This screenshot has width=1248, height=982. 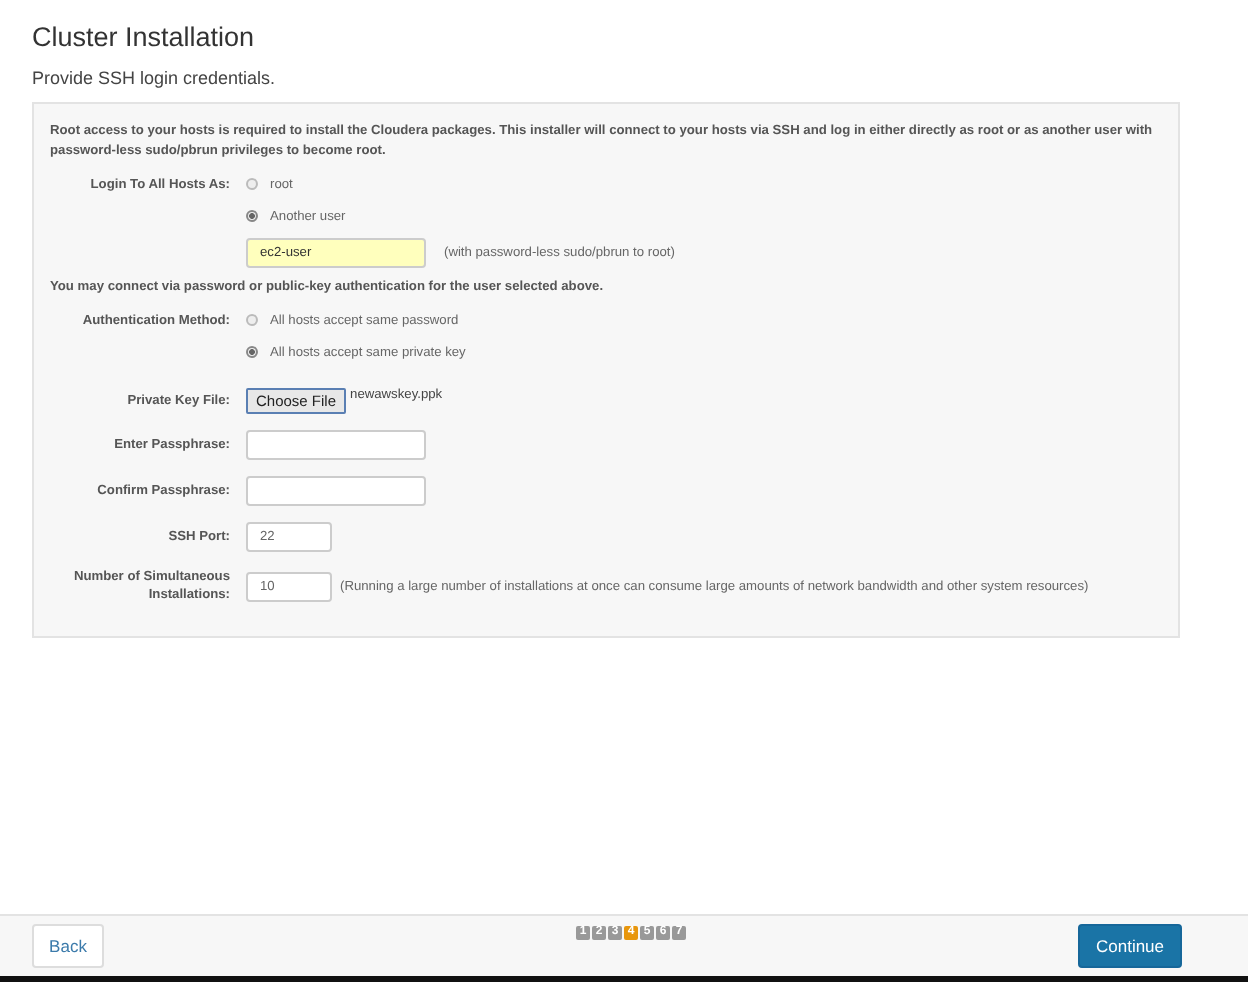 What do you see at coordinates (1130, 946) in the screenshot?
I see `continue-button: Continue` at bounding box center [1130, 946].